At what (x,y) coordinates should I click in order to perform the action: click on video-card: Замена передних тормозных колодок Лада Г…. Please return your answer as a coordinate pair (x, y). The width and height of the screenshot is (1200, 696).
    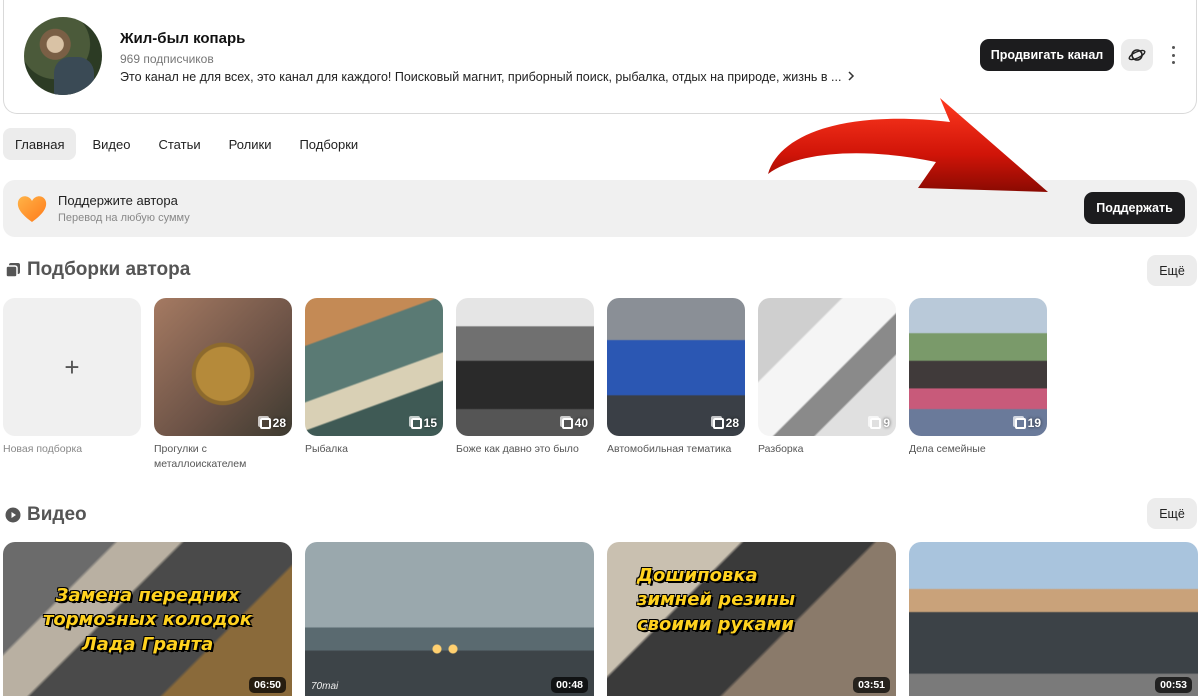
    Looking at the image, I should click on (147, 619).